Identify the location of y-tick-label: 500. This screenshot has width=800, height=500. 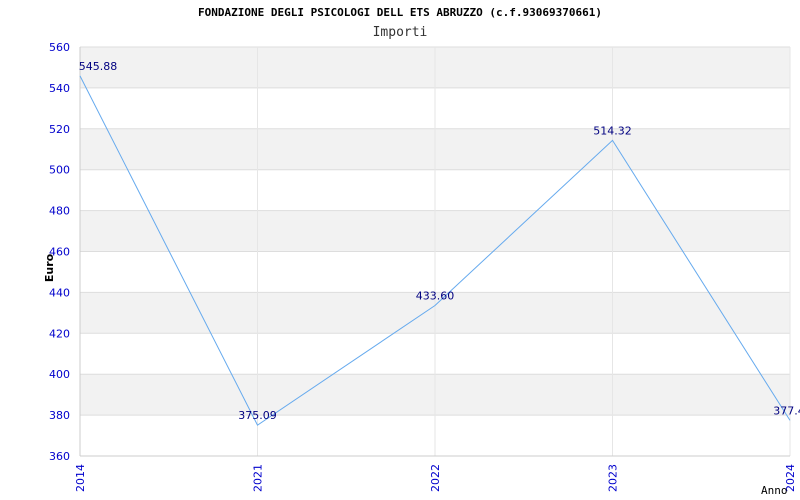
(59, 170).